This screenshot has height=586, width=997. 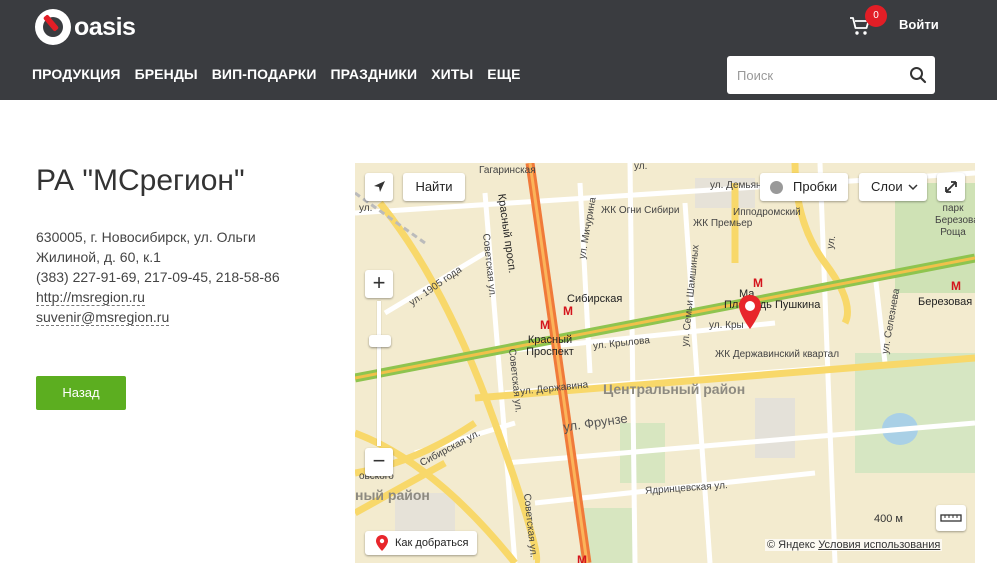 I want to click on traffic-indicator-icon, so click(x=776, y=187).